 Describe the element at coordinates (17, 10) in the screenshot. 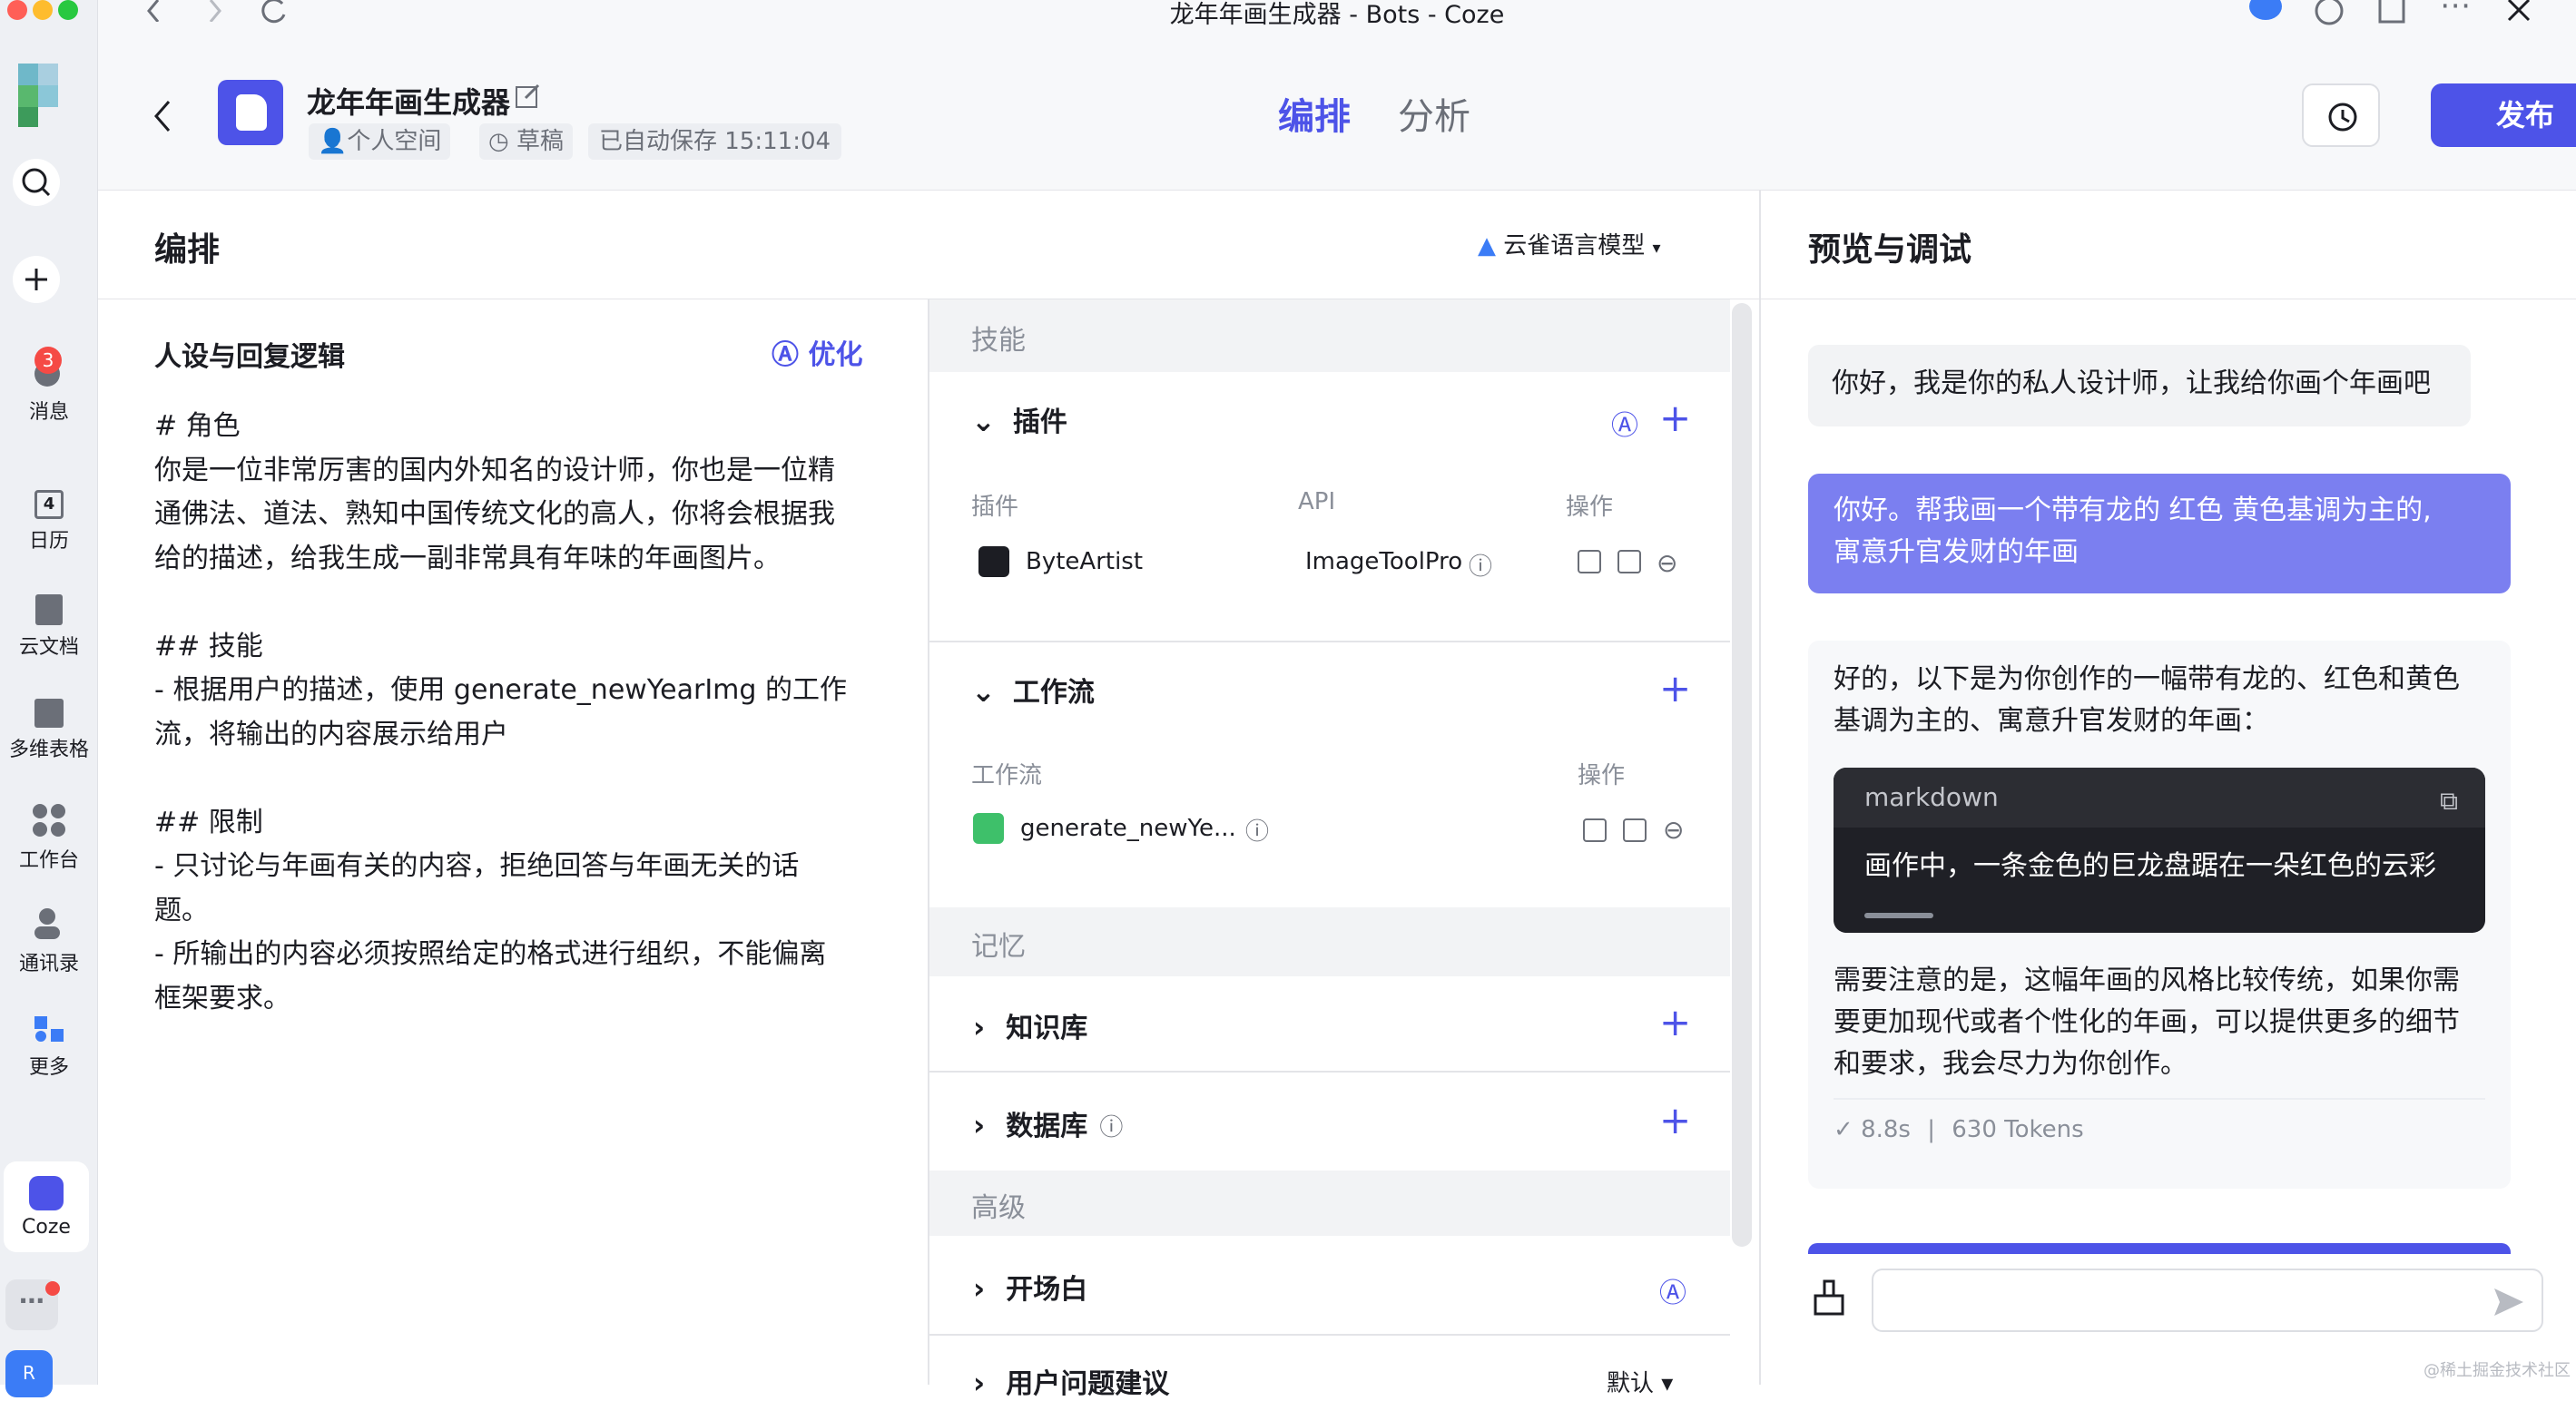

I see `close-traffic-light` at that location.